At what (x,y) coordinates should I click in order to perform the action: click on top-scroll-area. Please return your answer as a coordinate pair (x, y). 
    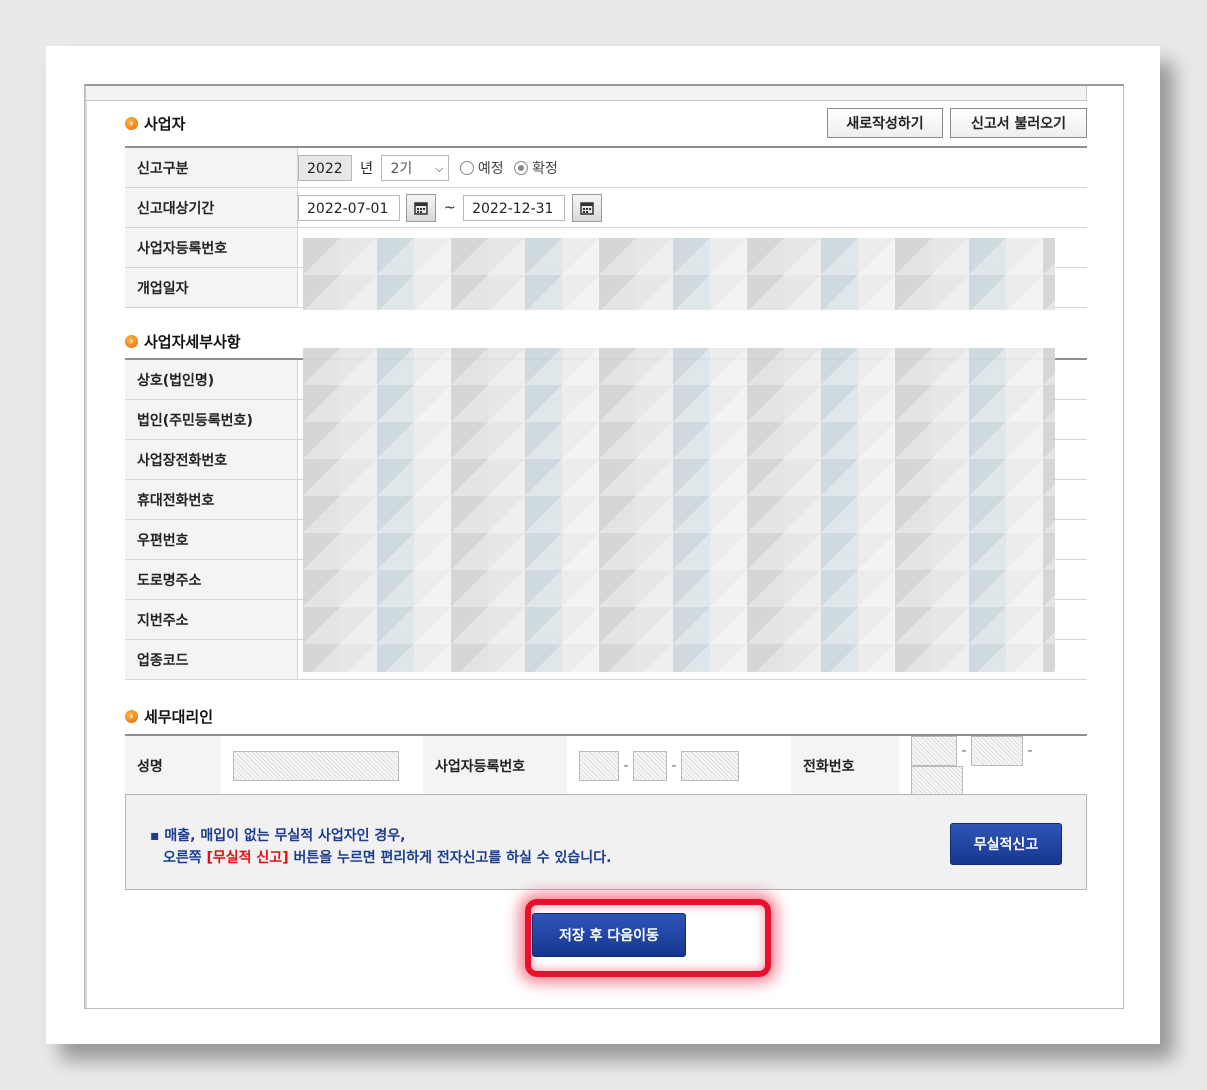
    Looking at the image, I should click on (586, 93).